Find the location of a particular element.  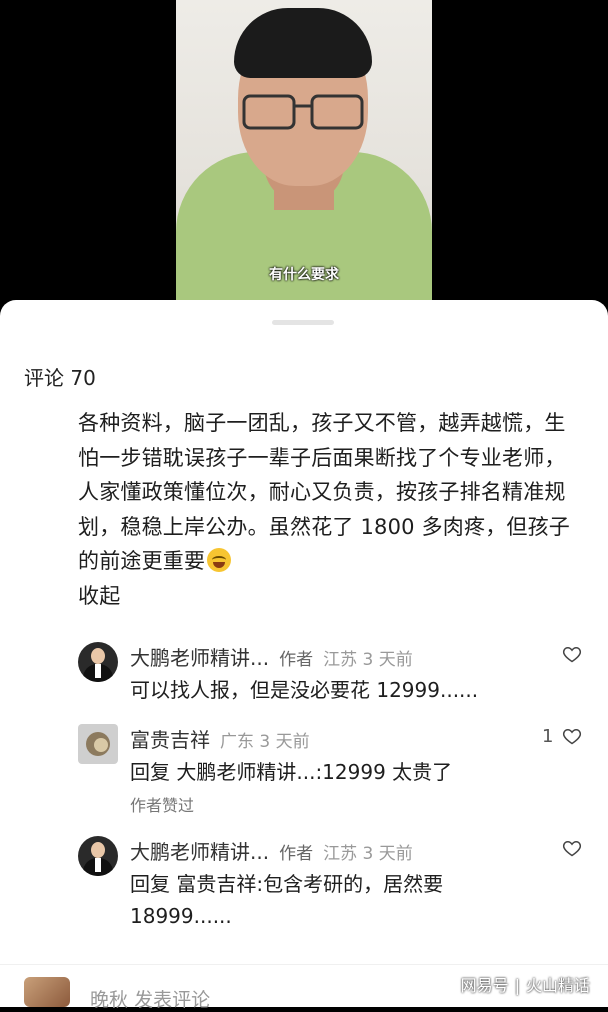

watermark-right: 火山精话 is located at coordinates (557, 985).